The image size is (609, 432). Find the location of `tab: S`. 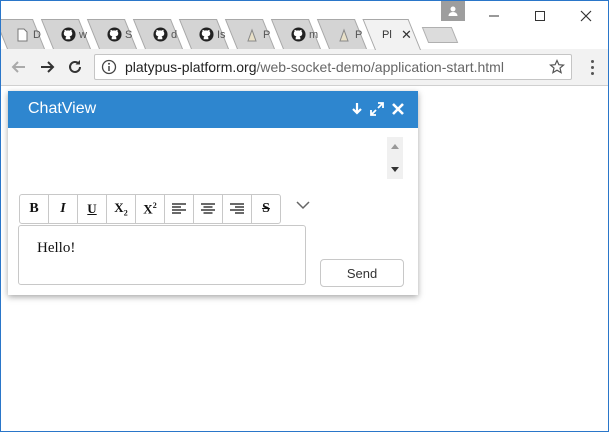

tab: S is located at coordinates (111, 34).